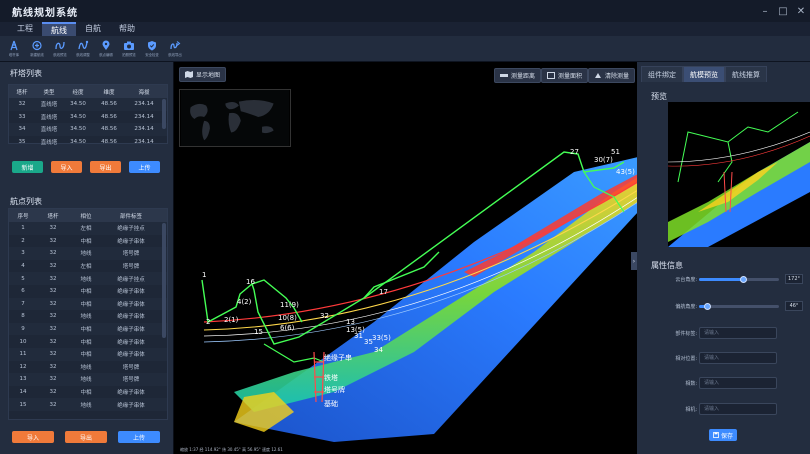 The image size is (810, 454). I want to click on menu-project: 工程, so click(25, 29).